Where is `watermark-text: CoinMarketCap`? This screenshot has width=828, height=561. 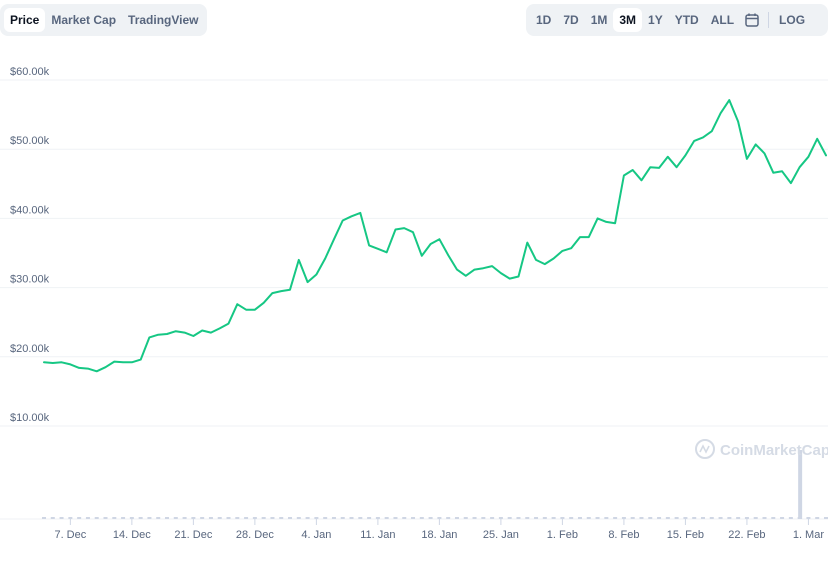
watermark-text: CoinMarketCap is located at coordinates (774, 450).